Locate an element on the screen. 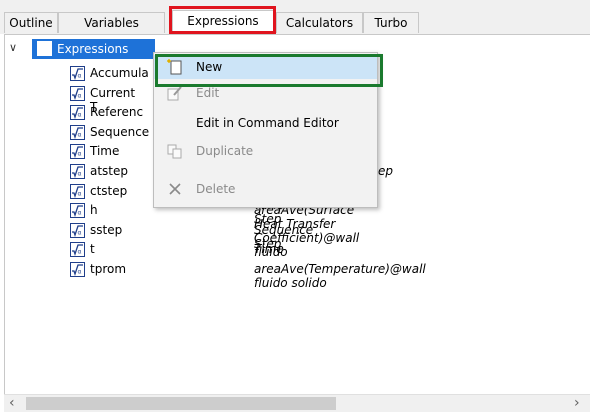 The height and width of the screenshot is (412, 590). menu-item-delete: Delete is located at coordinates (265, 189).